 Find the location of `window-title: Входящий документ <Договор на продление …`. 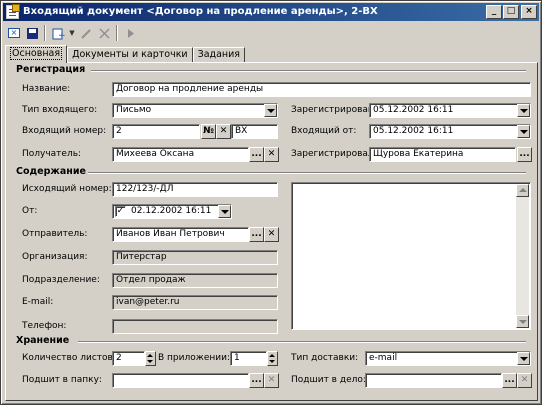

window-title: Входящий документ <Договор на продление … is located at coordinates (200, 11).